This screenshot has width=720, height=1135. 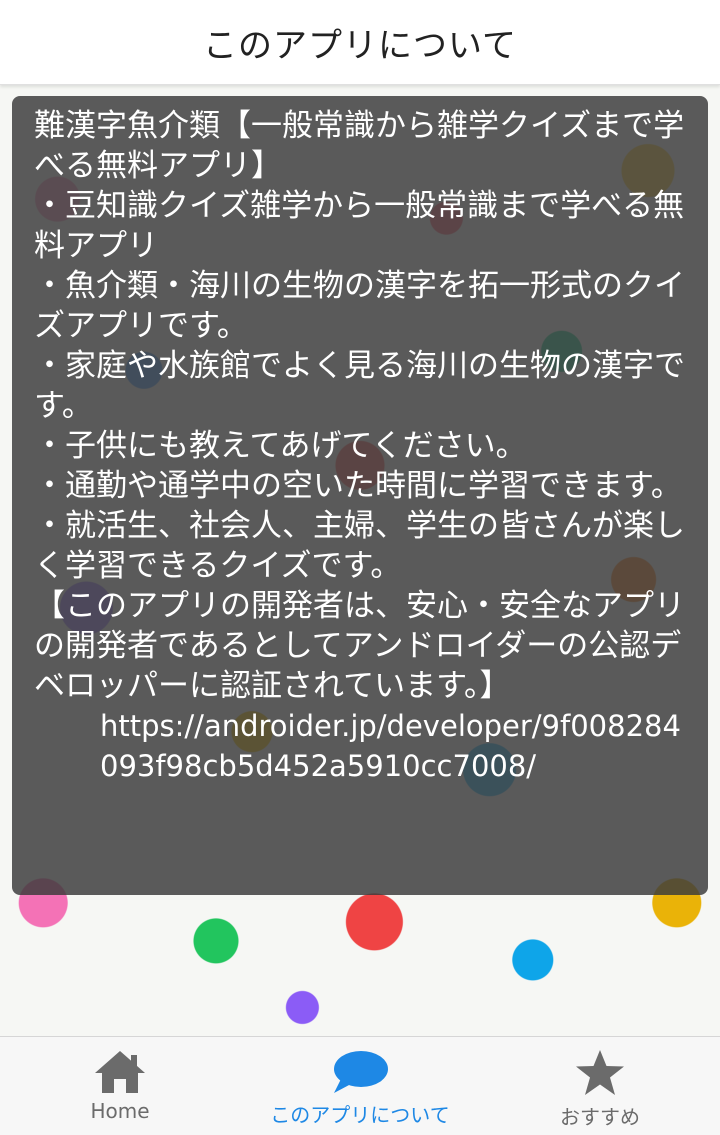 What do you see at coordinates (358, 486) in the screenshot?
I see `paragraph-bullet-5: ・通勤や通学中の空いた時間に学習できます。` at bounding box center [358, 486].